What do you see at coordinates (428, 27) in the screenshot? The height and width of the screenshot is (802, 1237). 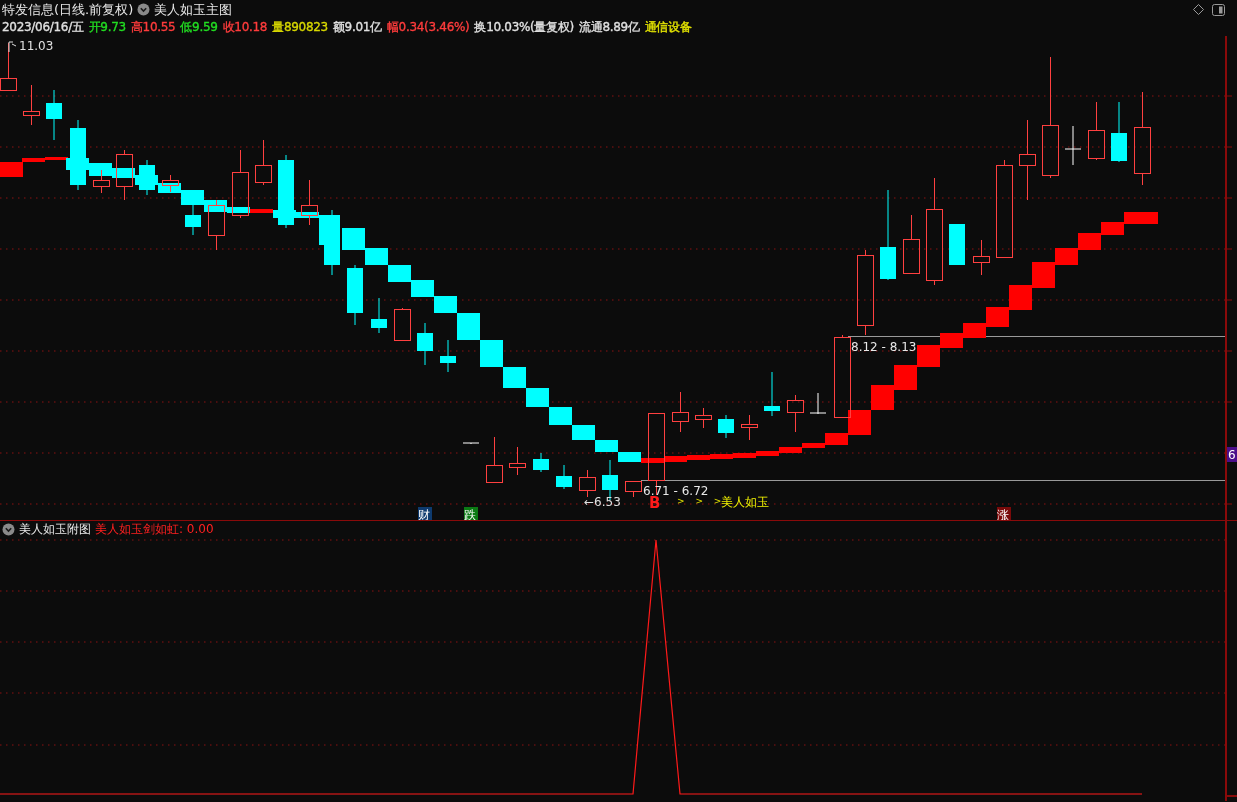 I see `quote-field: 幅0.34(3.46%)` at bounding box center [428, 27].